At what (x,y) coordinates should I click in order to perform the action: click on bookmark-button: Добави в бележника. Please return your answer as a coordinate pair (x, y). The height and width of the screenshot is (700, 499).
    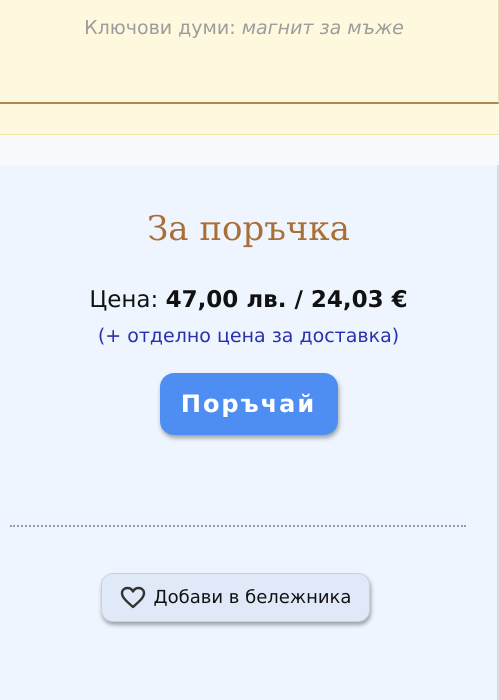
    Looking at the image, I should click on (235, 597).